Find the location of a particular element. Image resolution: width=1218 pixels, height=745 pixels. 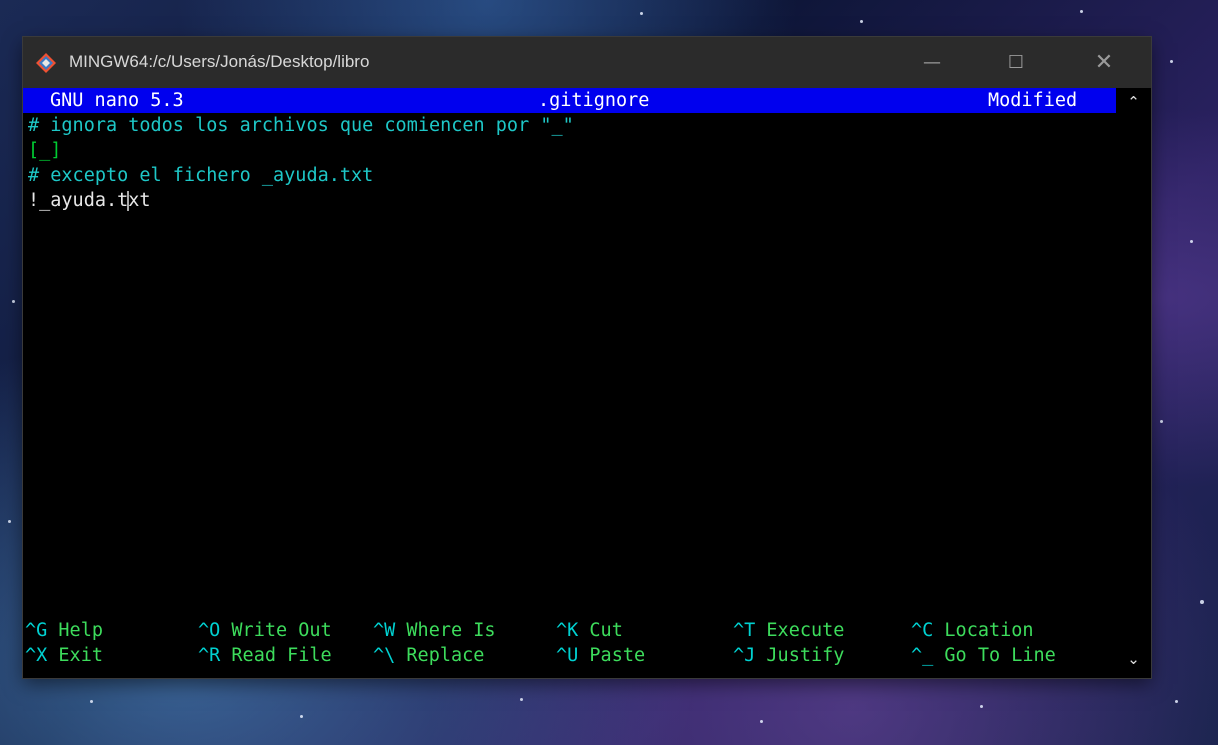

minimize-icon: — is located at coordinates (932, 62).